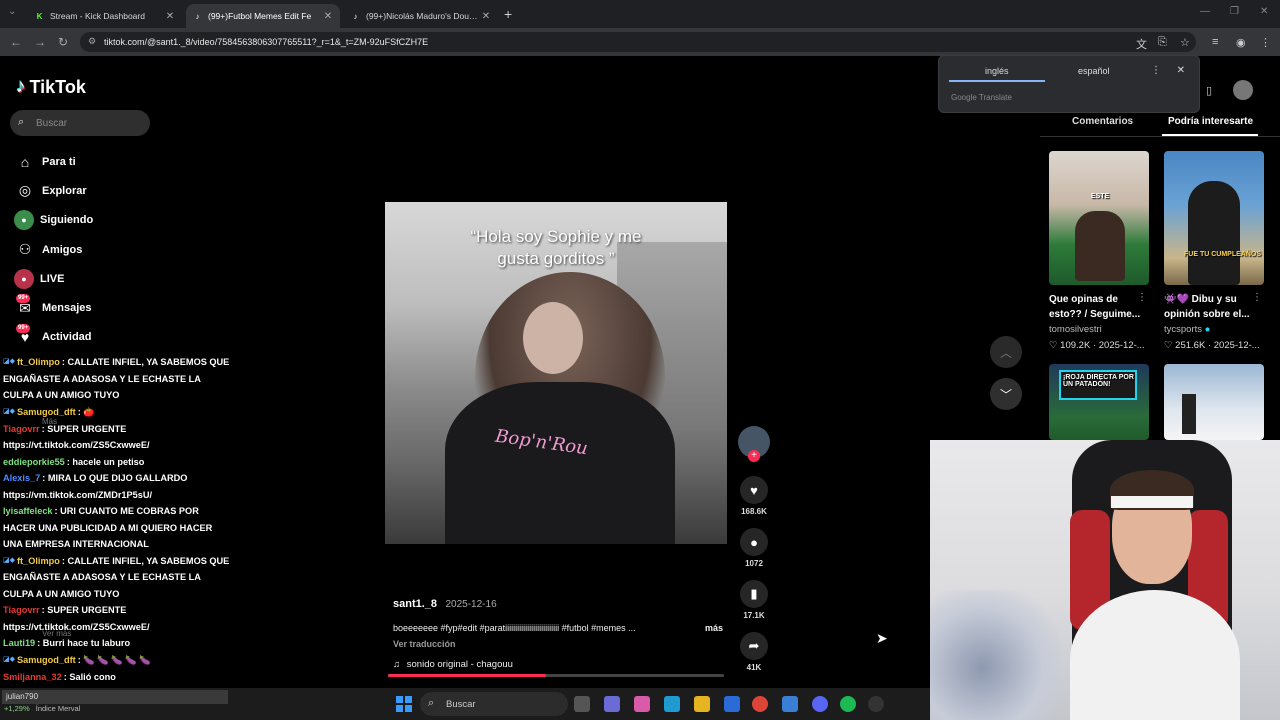  Describe the element at coordinates (53, 307) in the screenshot. I see `sidebar-item: ✉ 99+ Mensajes` at that location.